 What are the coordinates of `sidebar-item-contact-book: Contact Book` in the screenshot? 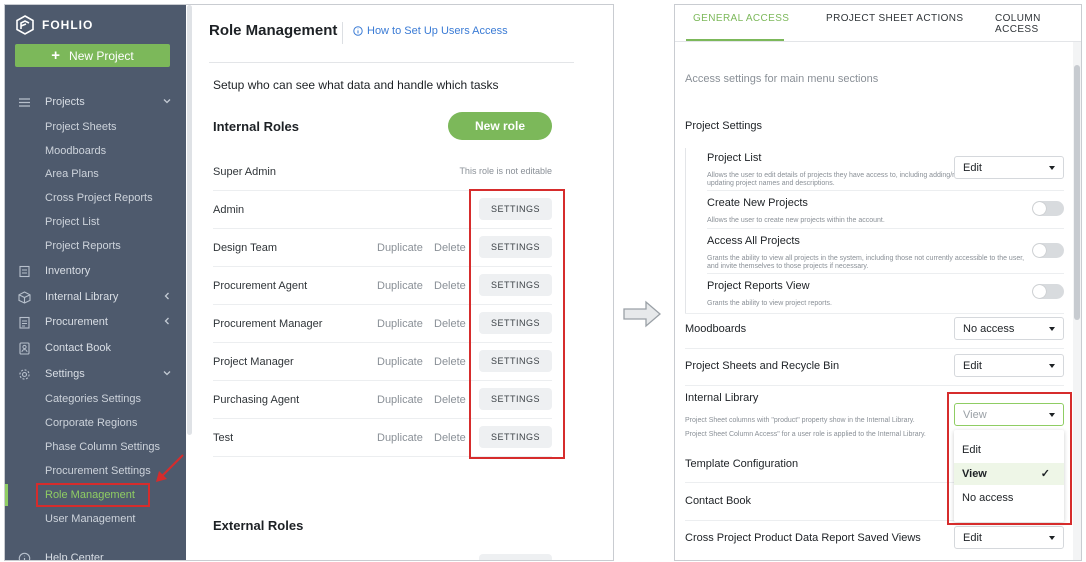 It's located at (95, 348).